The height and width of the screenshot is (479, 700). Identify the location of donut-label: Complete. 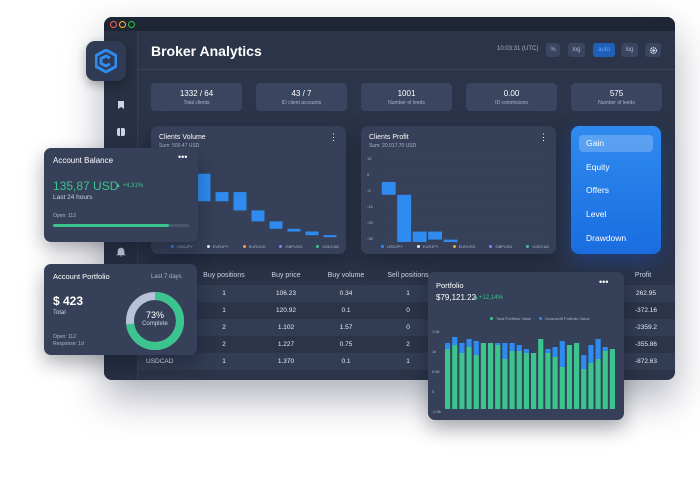
(155, 324).